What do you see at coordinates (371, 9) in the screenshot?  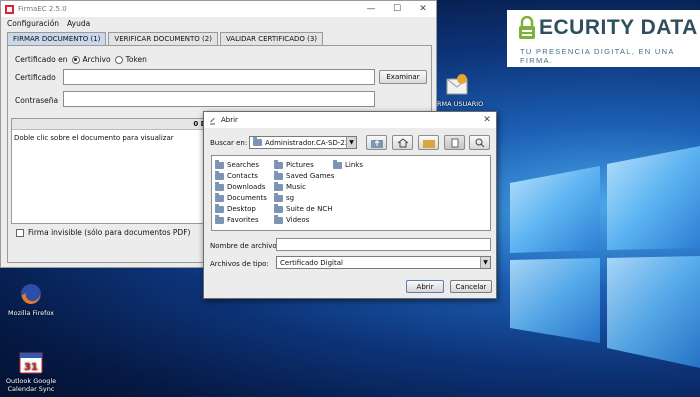 I see `minimize-icon: —` at bounding box center [371, 9].